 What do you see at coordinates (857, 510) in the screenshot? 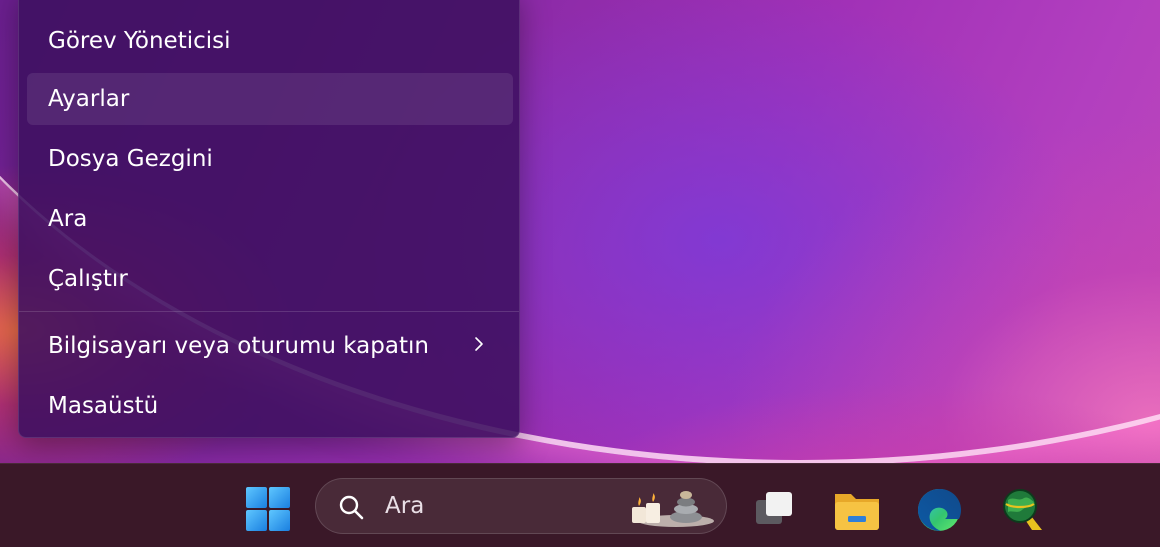
I see `file-explorer-icon` at bounding box center [857, 510].